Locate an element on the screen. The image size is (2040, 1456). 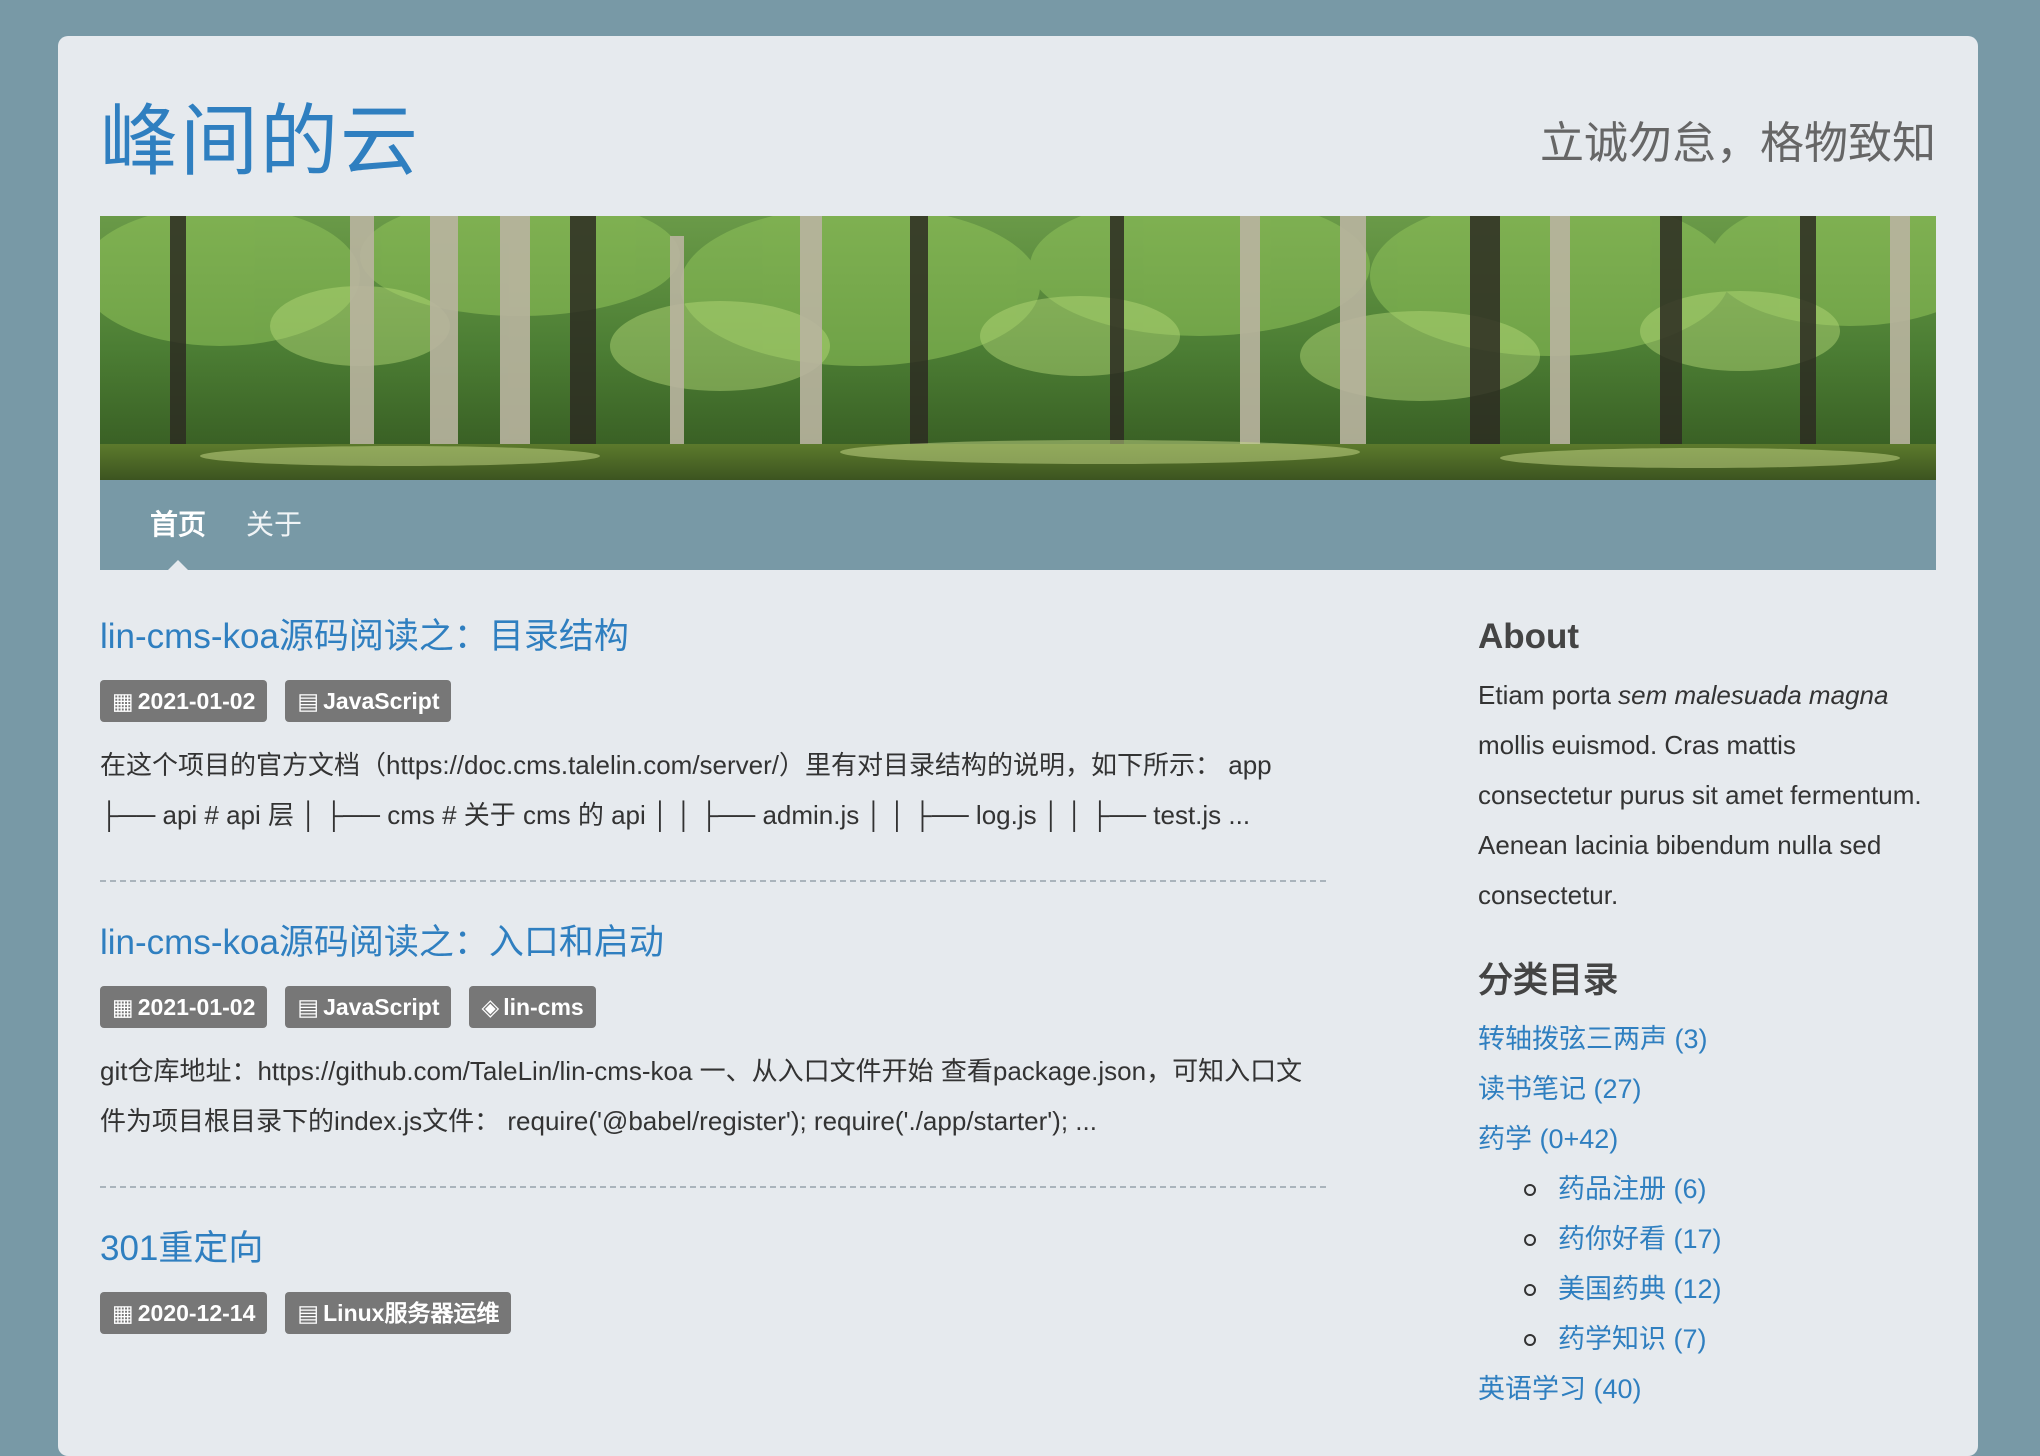
post-tag: lin-cms is located at coordinates (543, 1007).